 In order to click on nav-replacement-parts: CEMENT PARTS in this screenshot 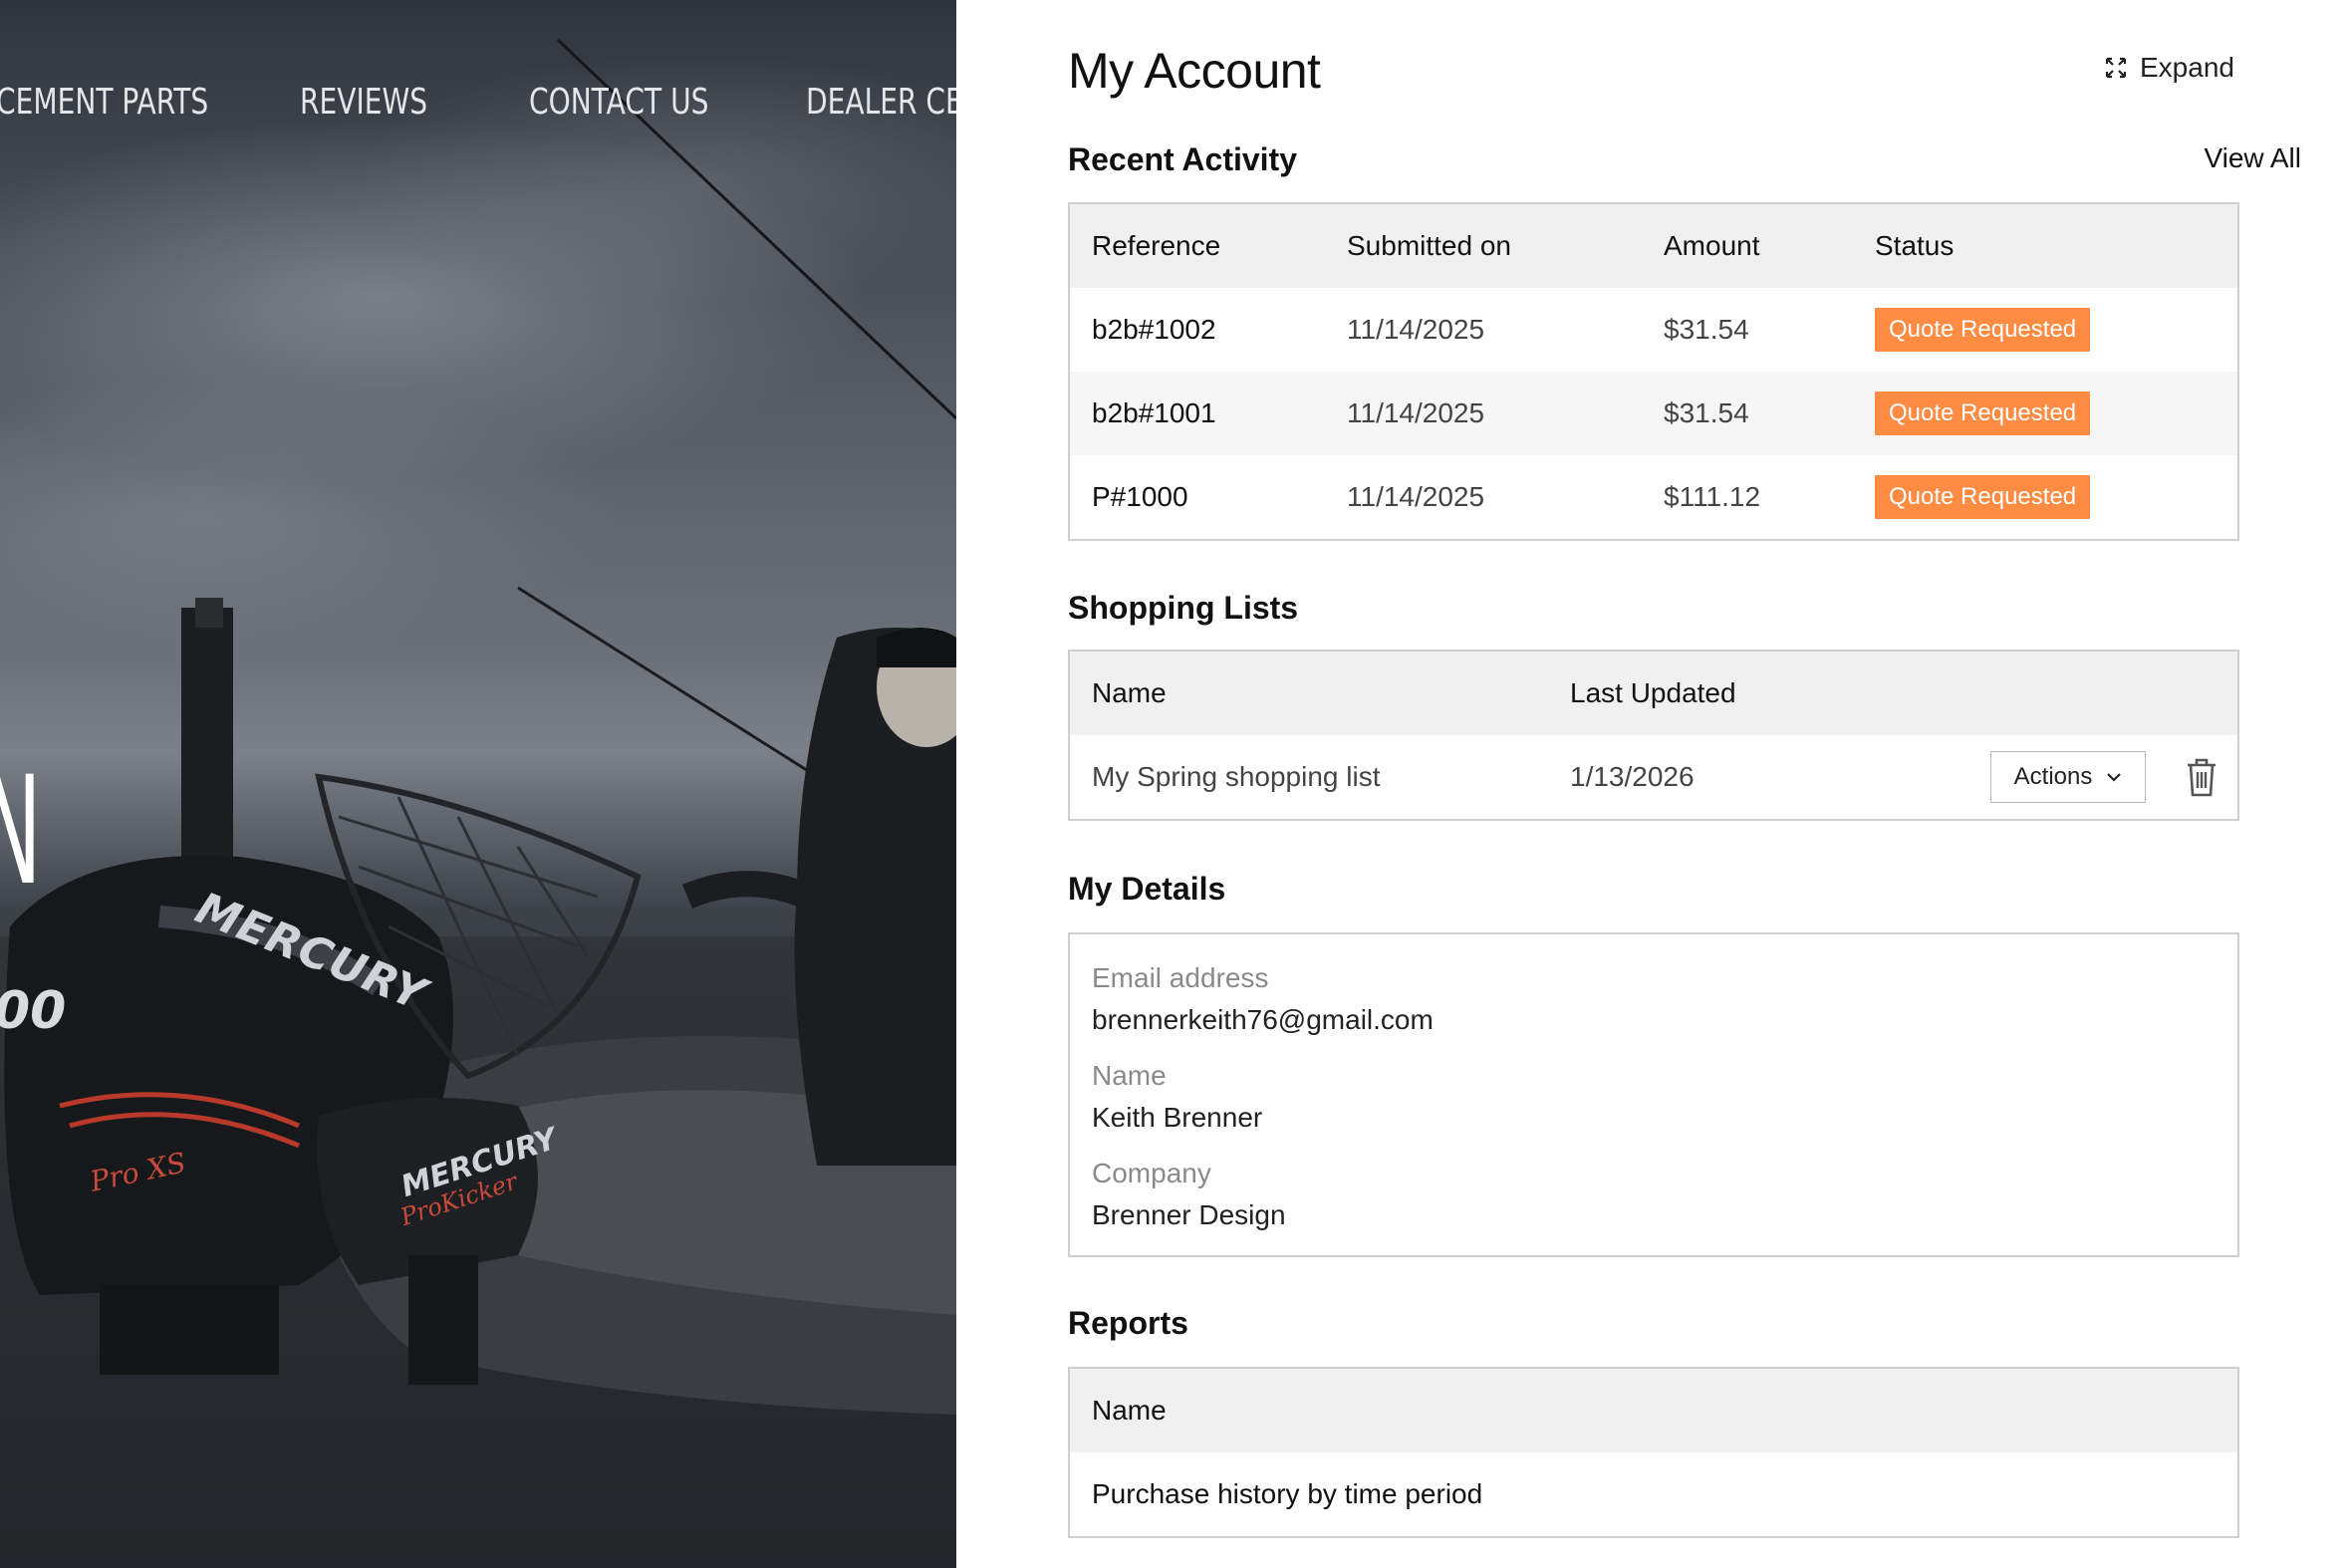, I will do `click(104, 102)`.